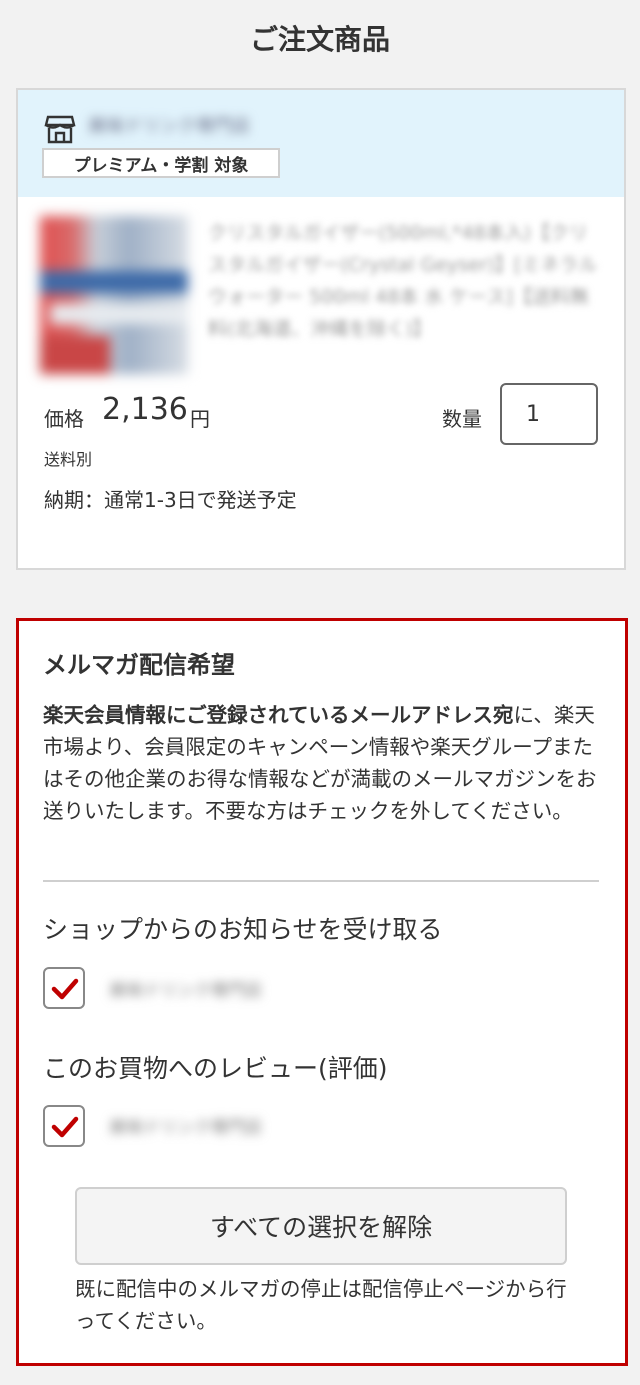  What do you see at coordinates (321, 143) in the screenshot?
I see `shop-header: 美味ドリンク専門店 プレミアム・学割 対象` at bounding box center [321, 143].